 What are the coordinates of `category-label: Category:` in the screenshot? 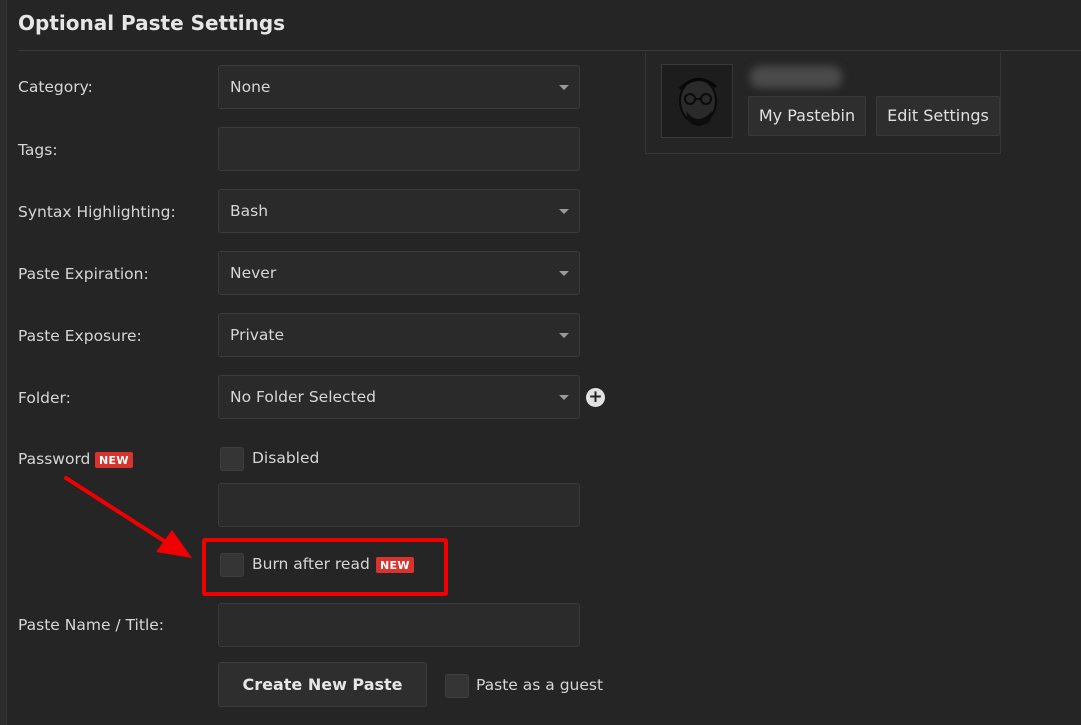 It's located at (55, 87).